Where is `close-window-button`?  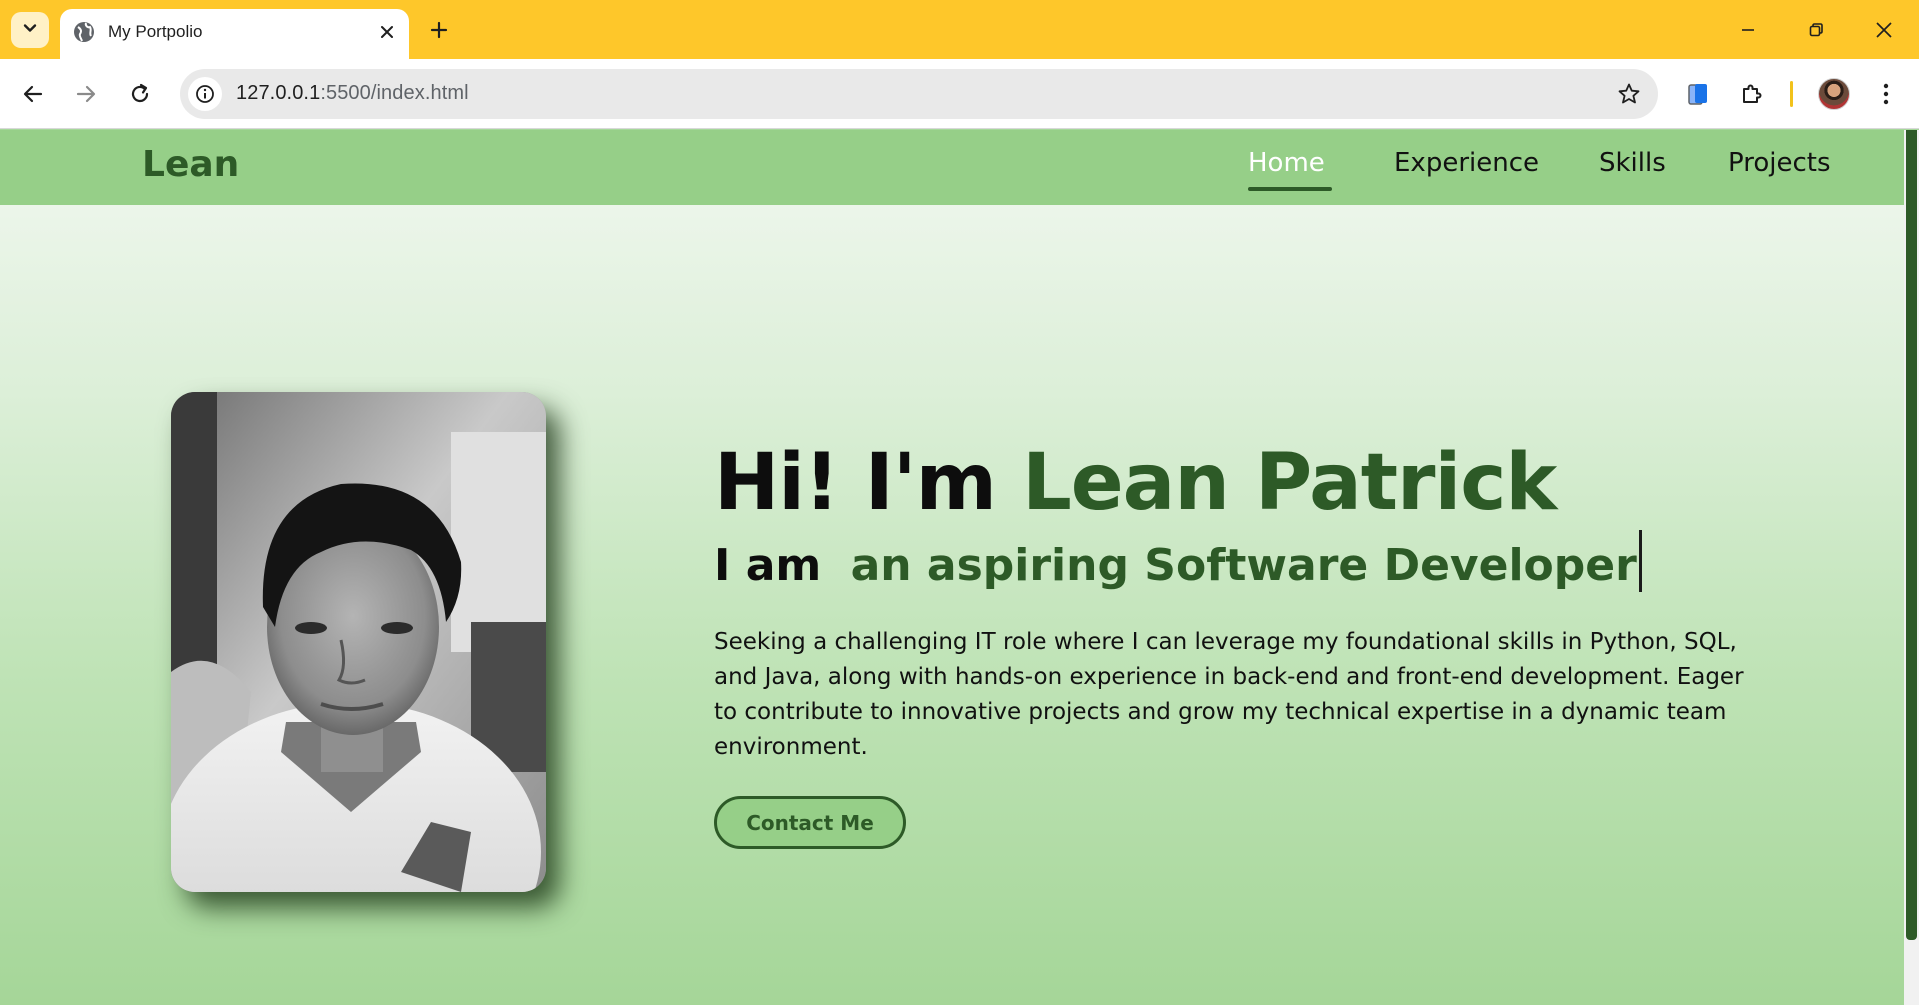 close-window-button is located at coordinates (1884, 30).